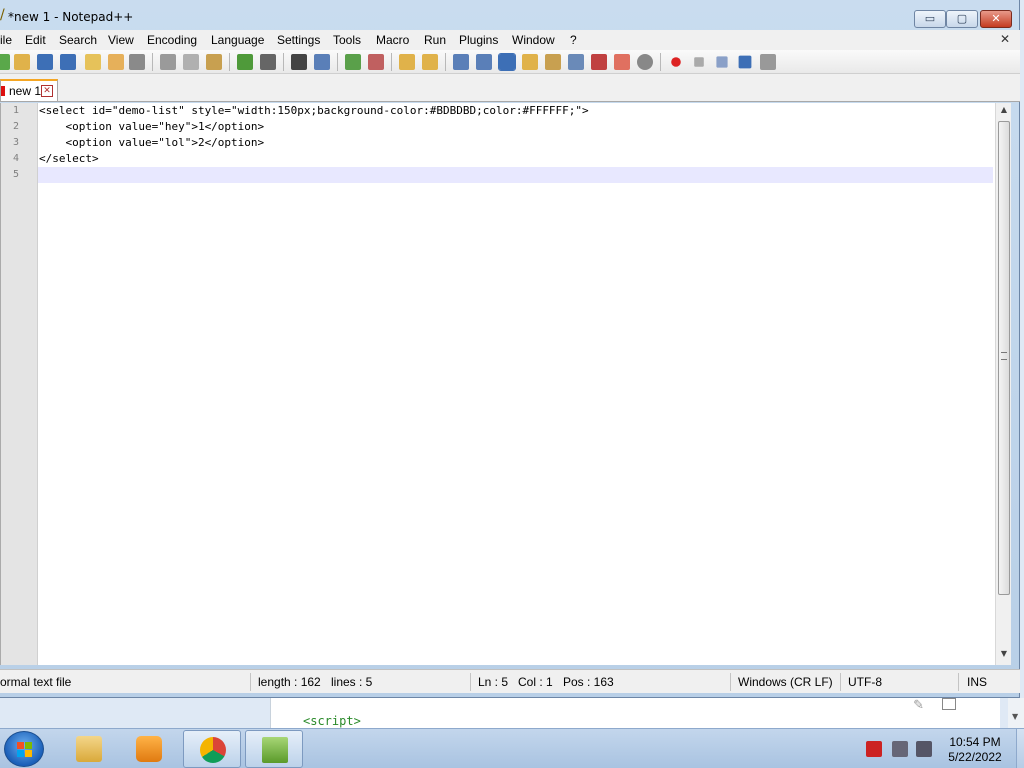 This screenshot has width=1024, height=768. I want to click on new-file-icon, so click(5, 62).